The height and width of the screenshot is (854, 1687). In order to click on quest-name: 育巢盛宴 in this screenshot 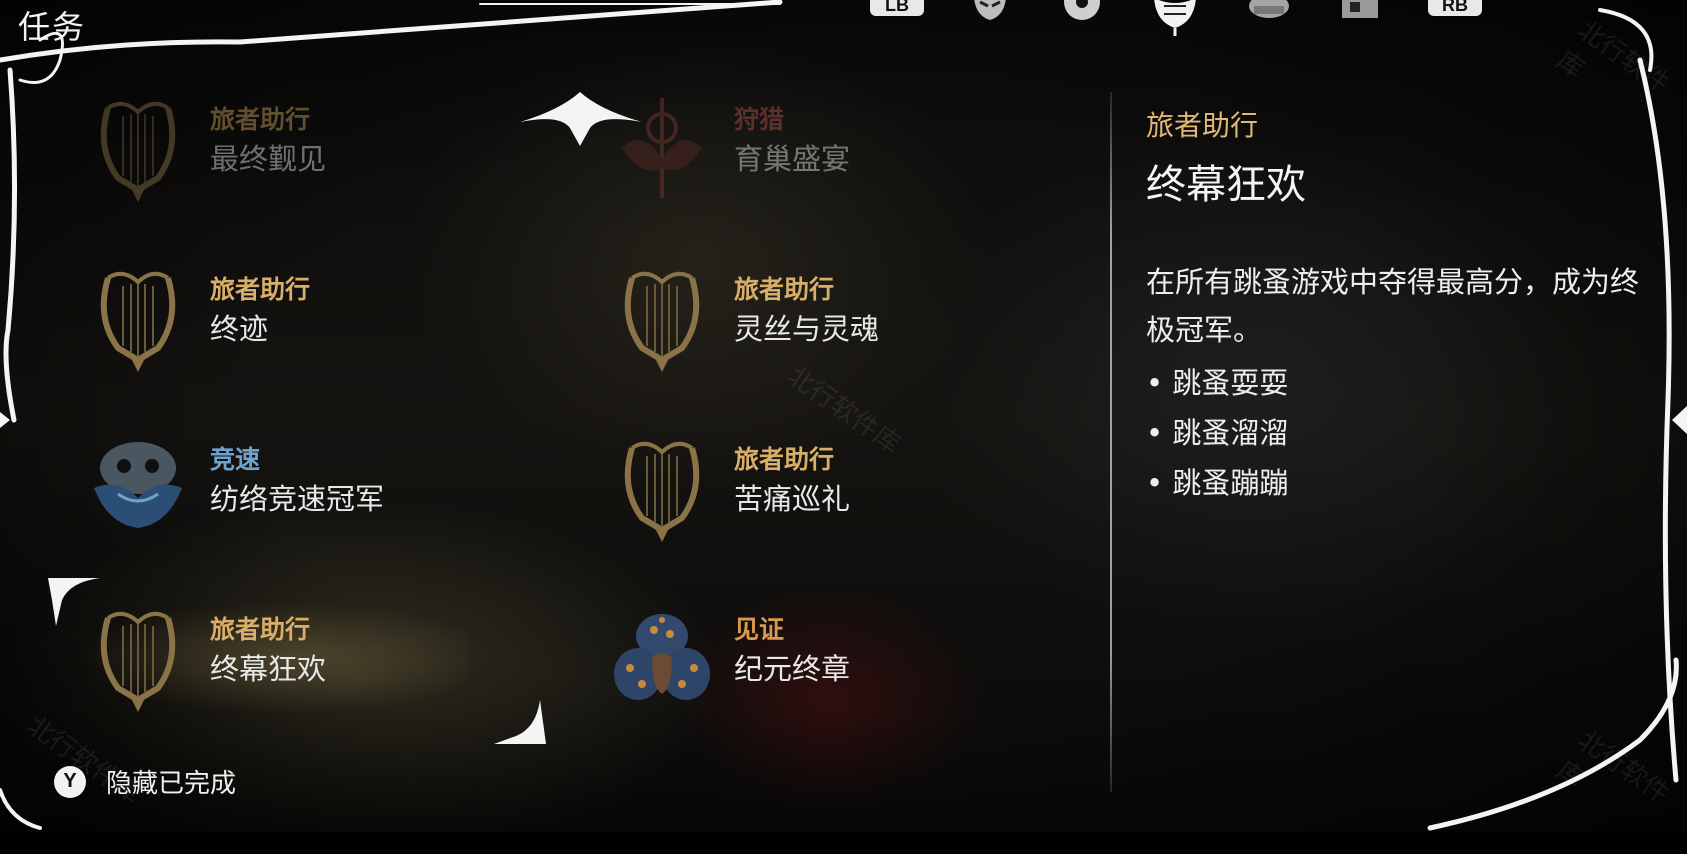, I will do `click(792, 159)`.